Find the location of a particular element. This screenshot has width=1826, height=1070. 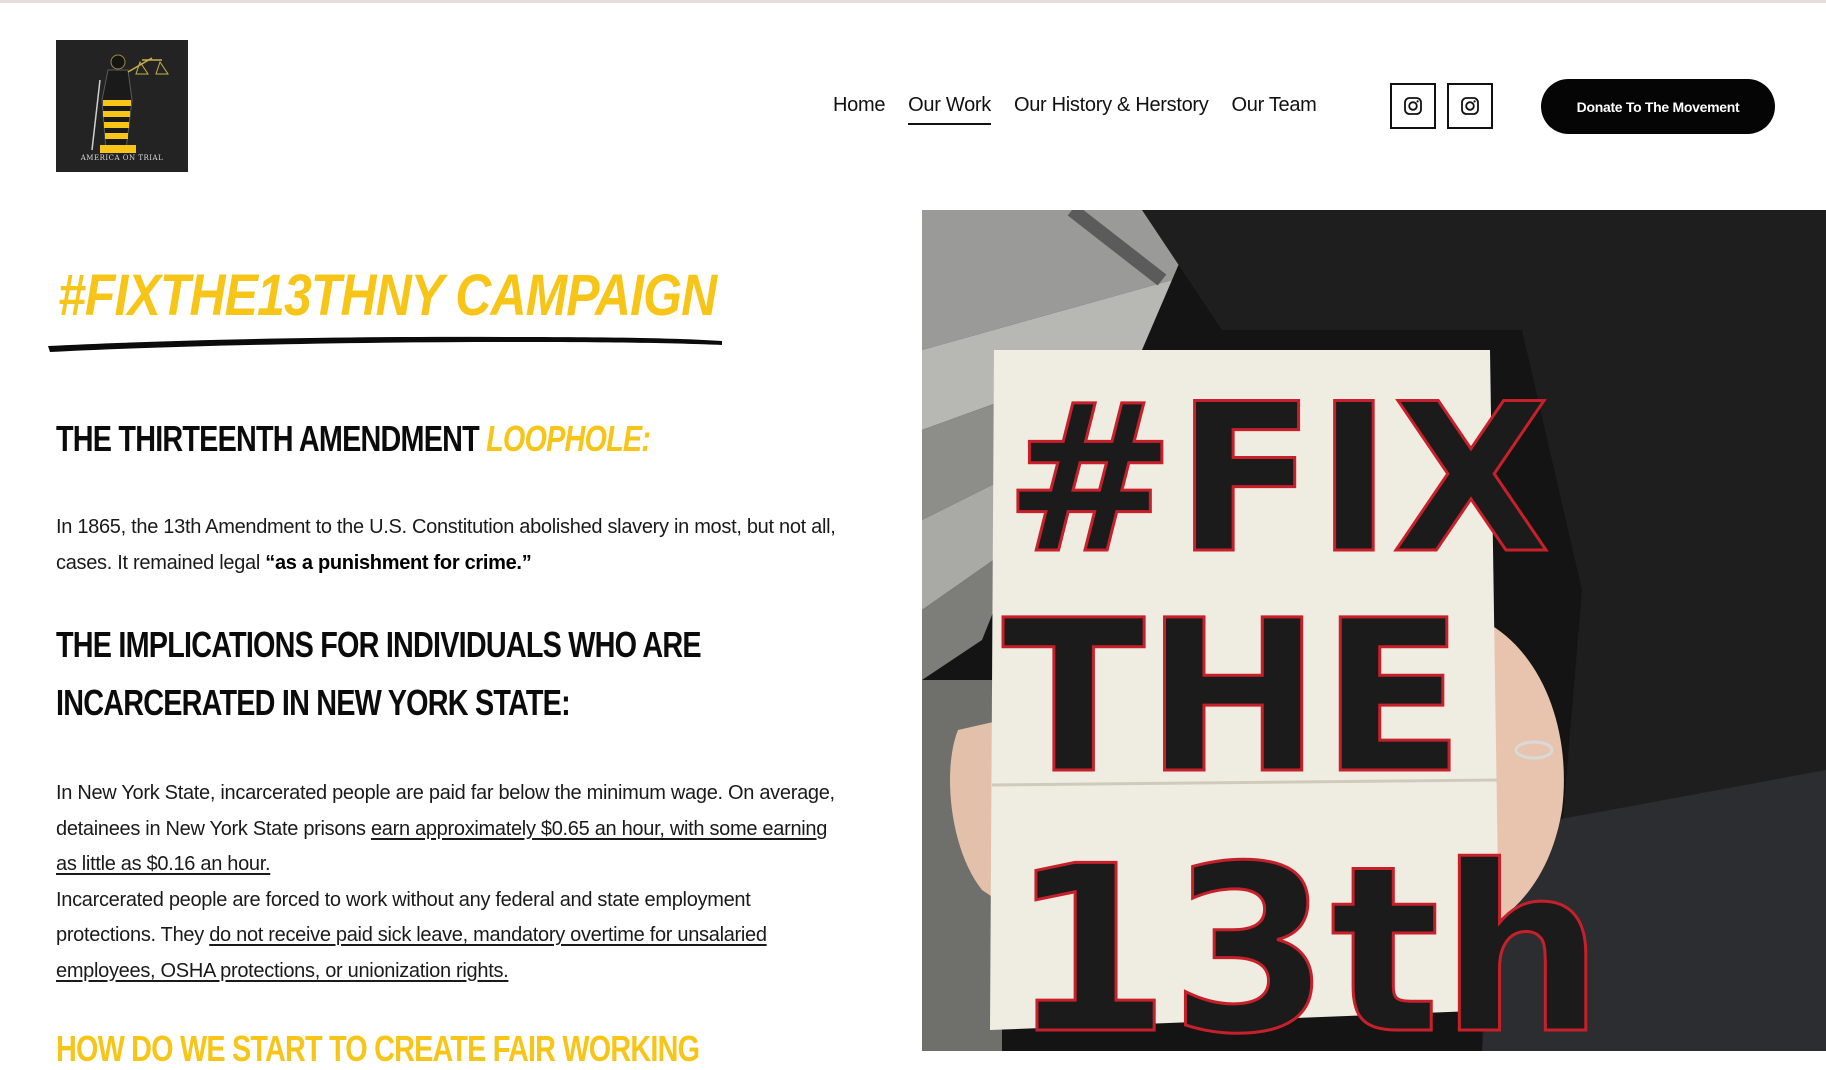

section1-heading-accent: LOOPHOLE: is located at coordinates (568, 438).